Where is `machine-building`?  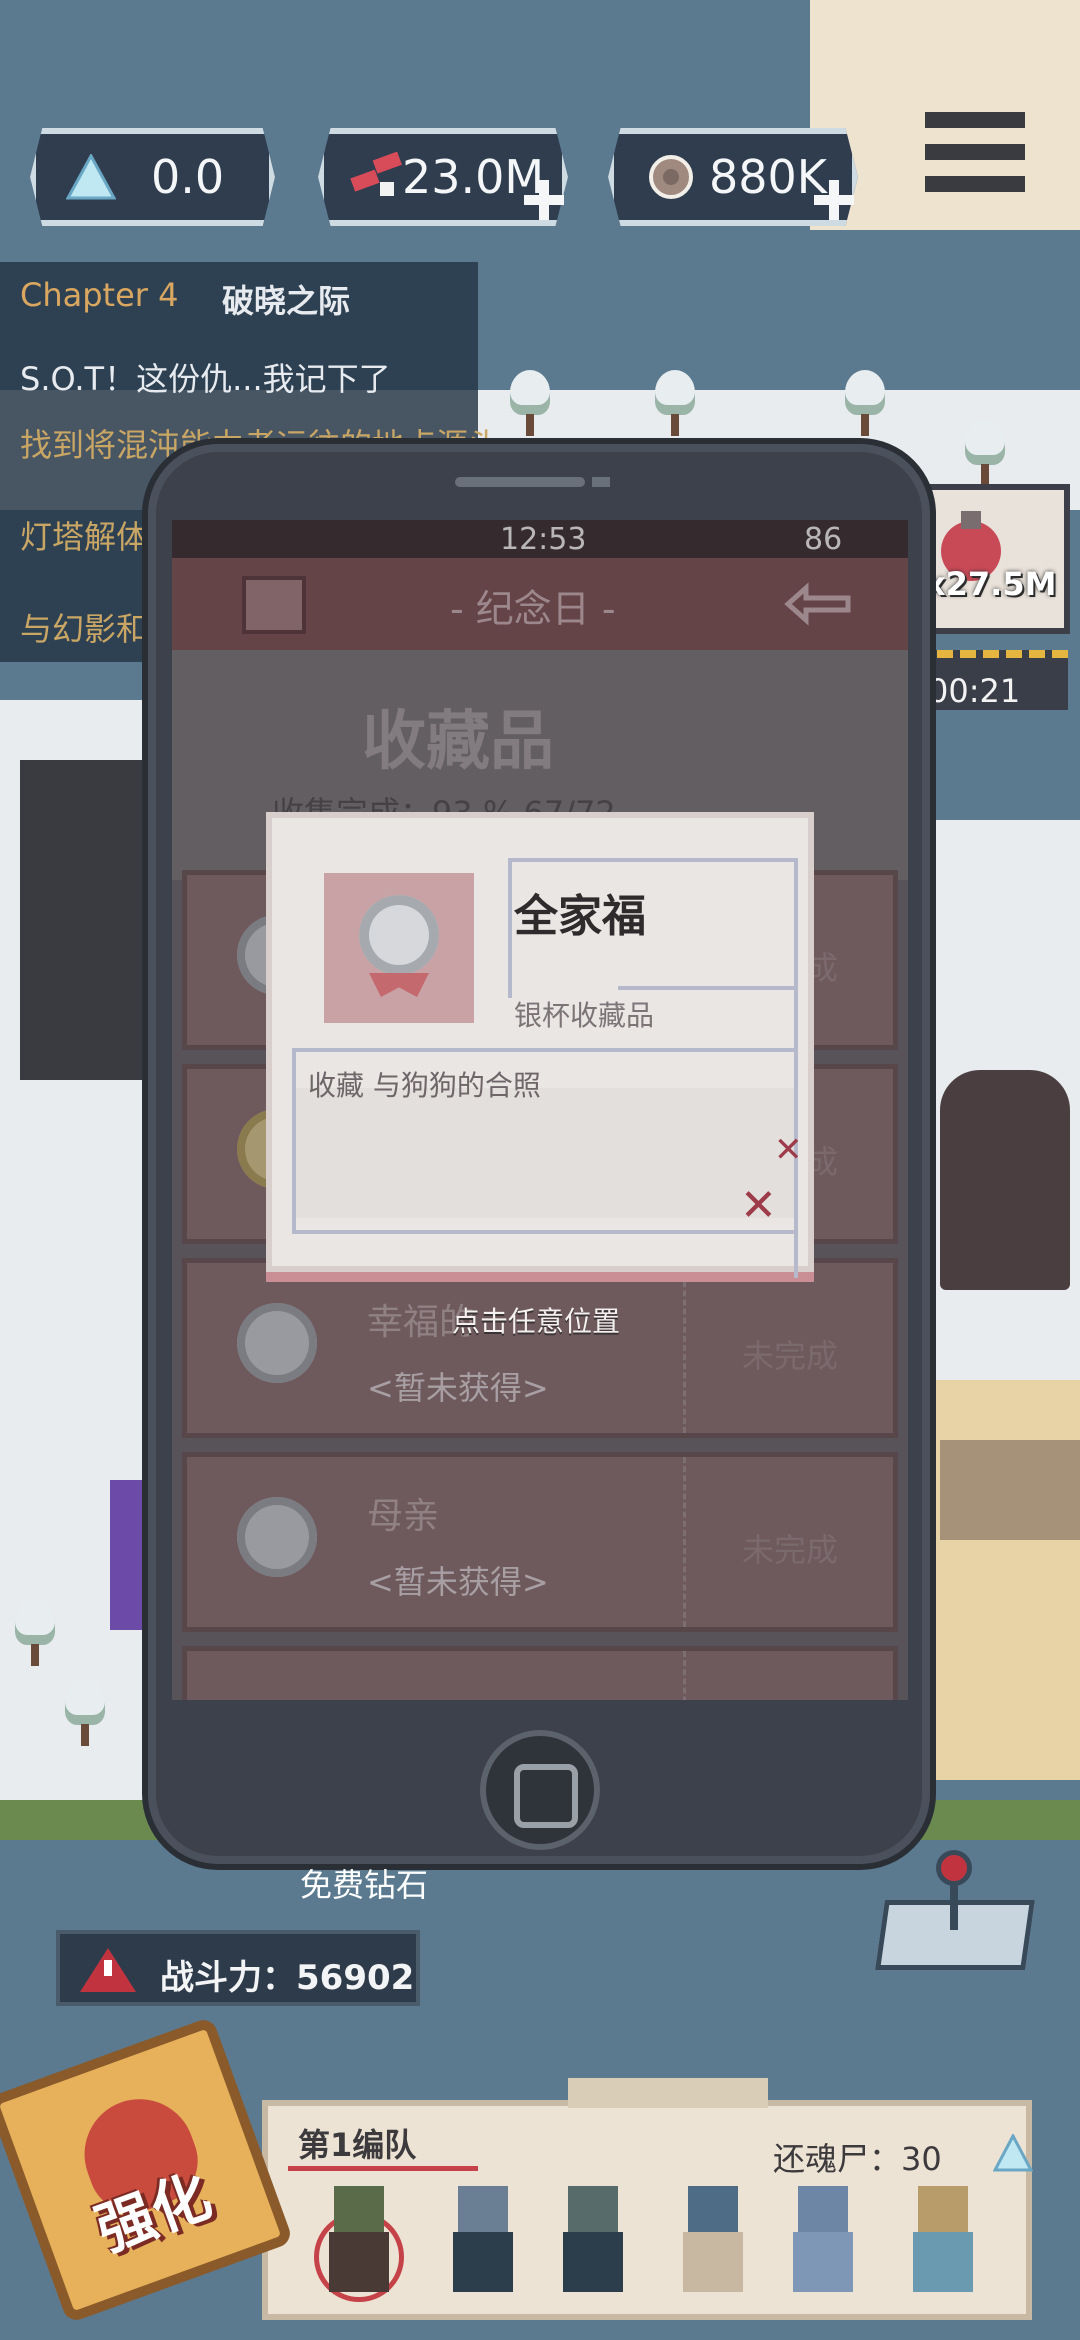
machine-building is located at coordinates (85, 920).